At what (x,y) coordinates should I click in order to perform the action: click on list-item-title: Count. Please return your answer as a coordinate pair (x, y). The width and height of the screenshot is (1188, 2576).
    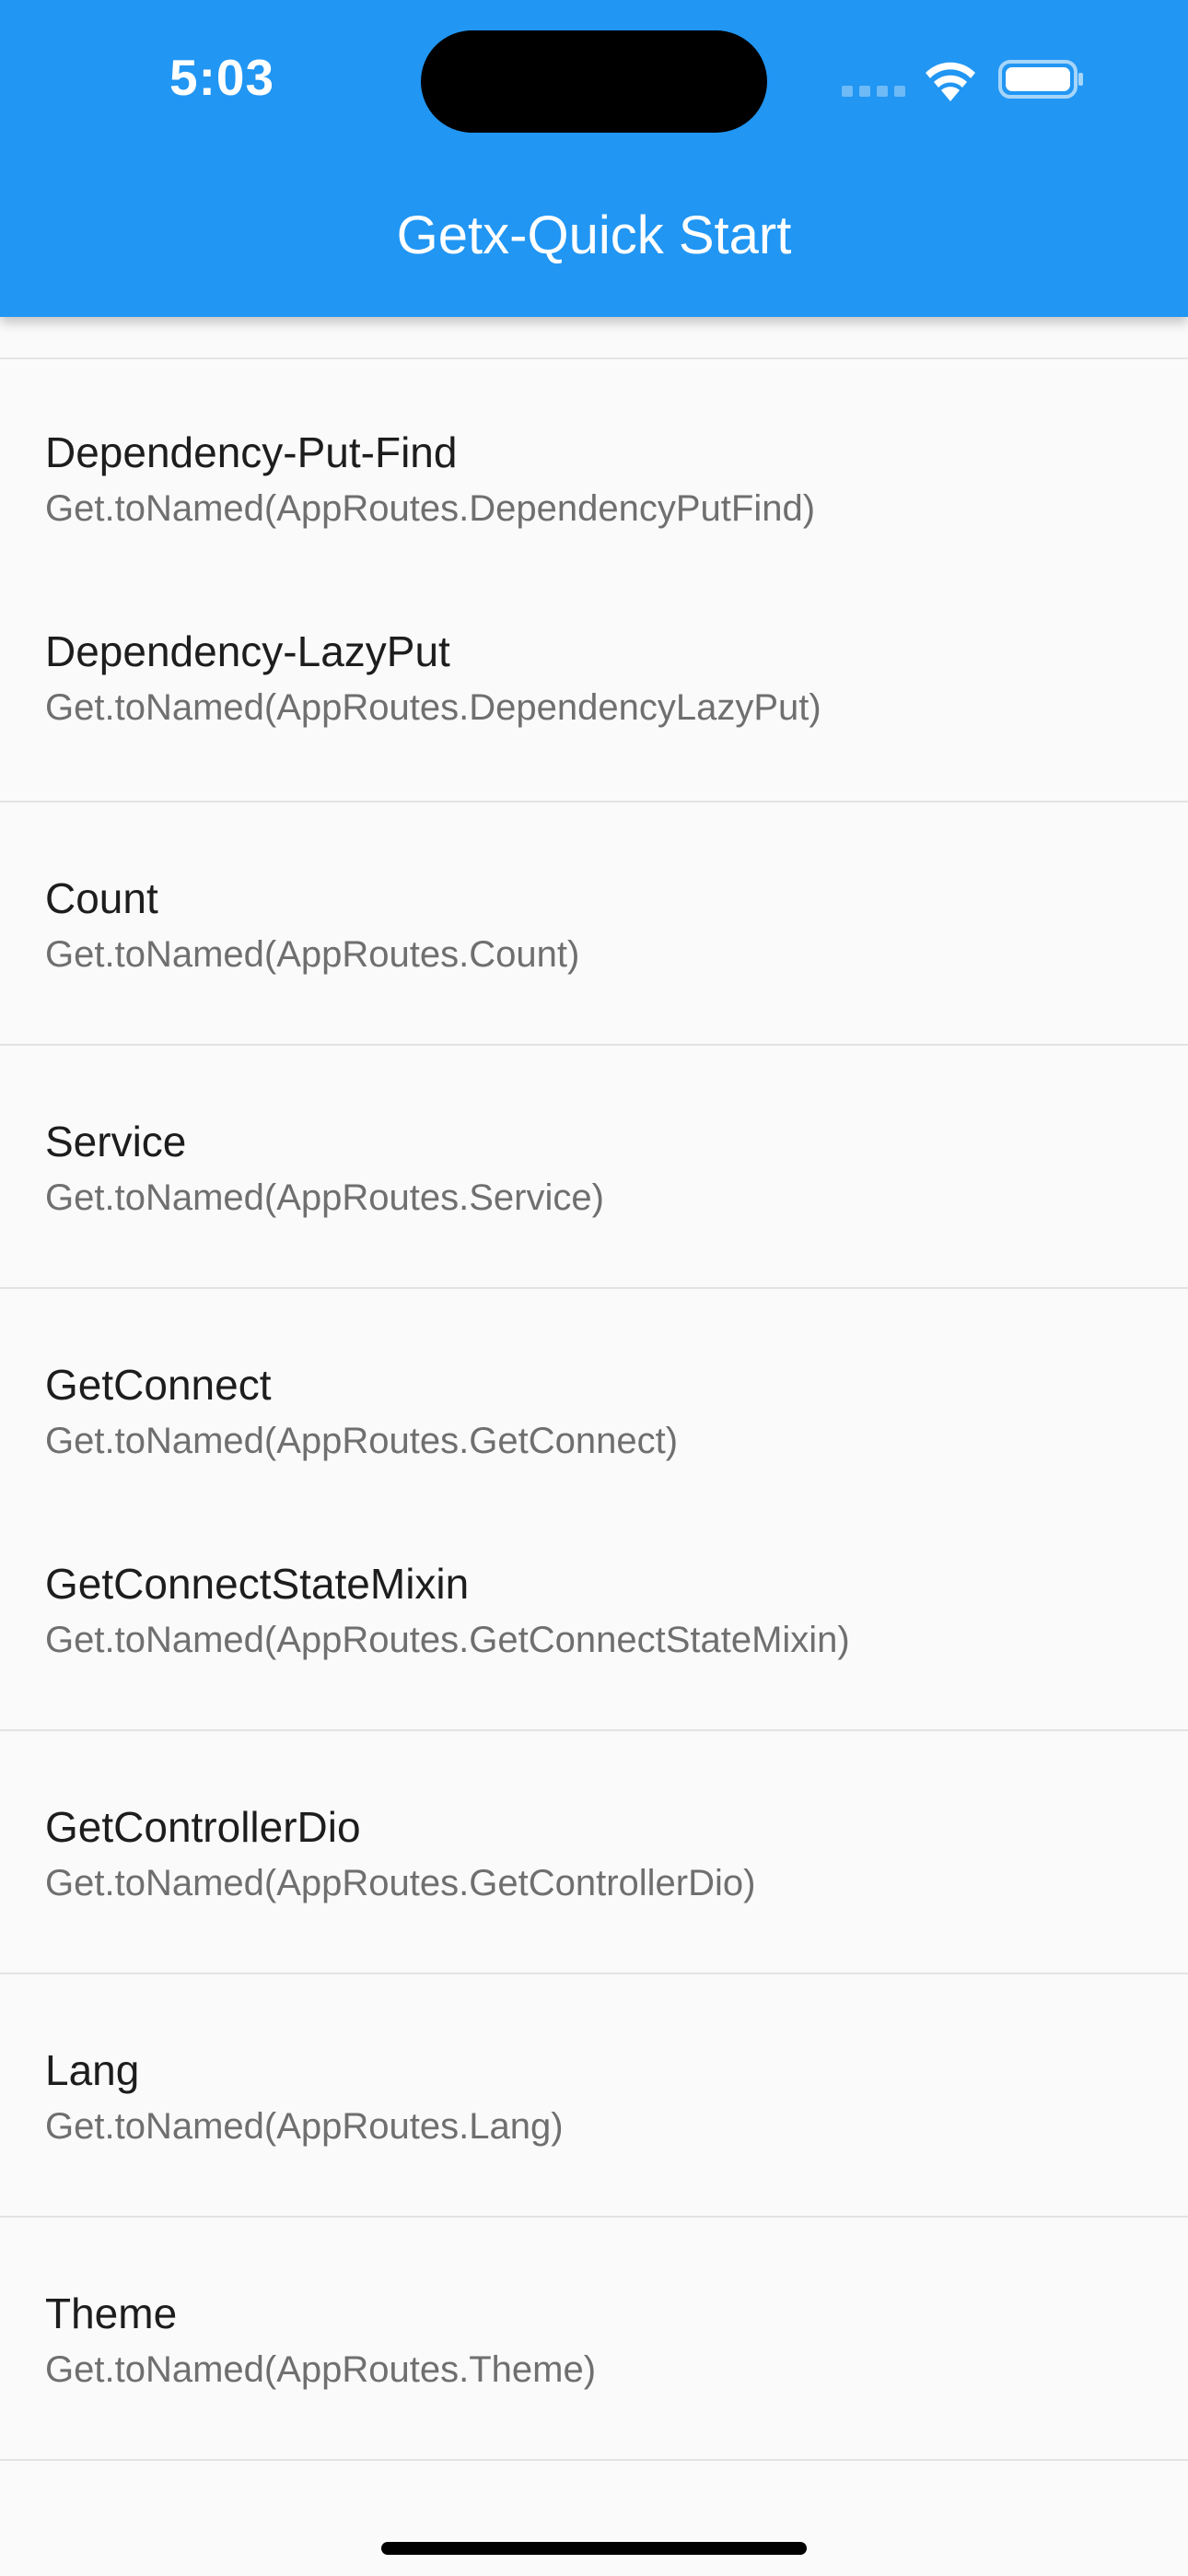
    Looking at the image, I should click on (101, 898).